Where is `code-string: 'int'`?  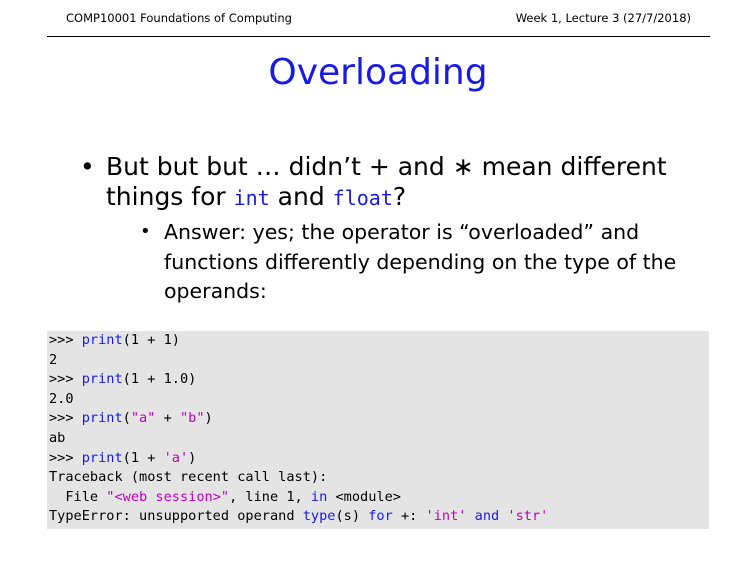 code-string: 'int' is located at coordinates (446, 516).